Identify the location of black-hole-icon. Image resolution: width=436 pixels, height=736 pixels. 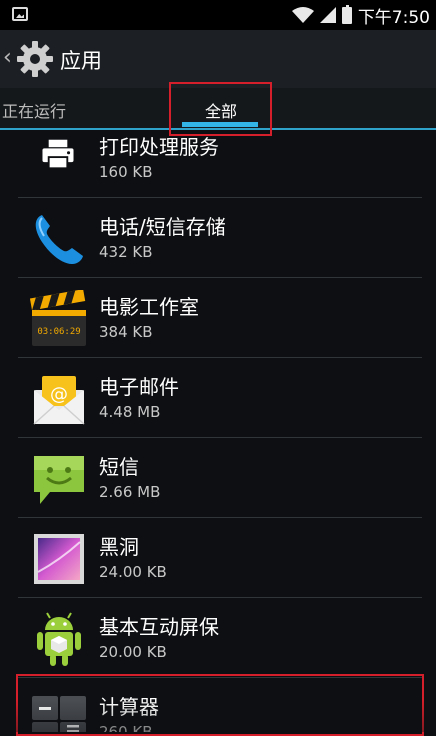
(59, 559).